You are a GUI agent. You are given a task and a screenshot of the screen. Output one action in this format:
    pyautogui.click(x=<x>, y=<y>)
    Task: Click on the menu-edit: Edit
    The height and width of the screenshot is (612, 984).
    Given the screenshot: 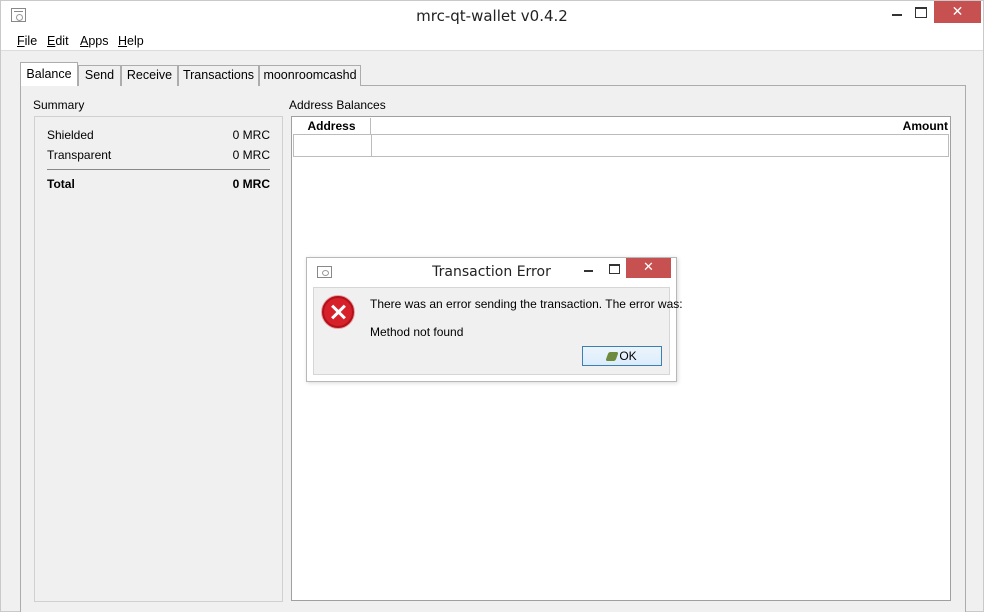 What is the action you would take?
    pyautogui.click(x=58, y=41)
    